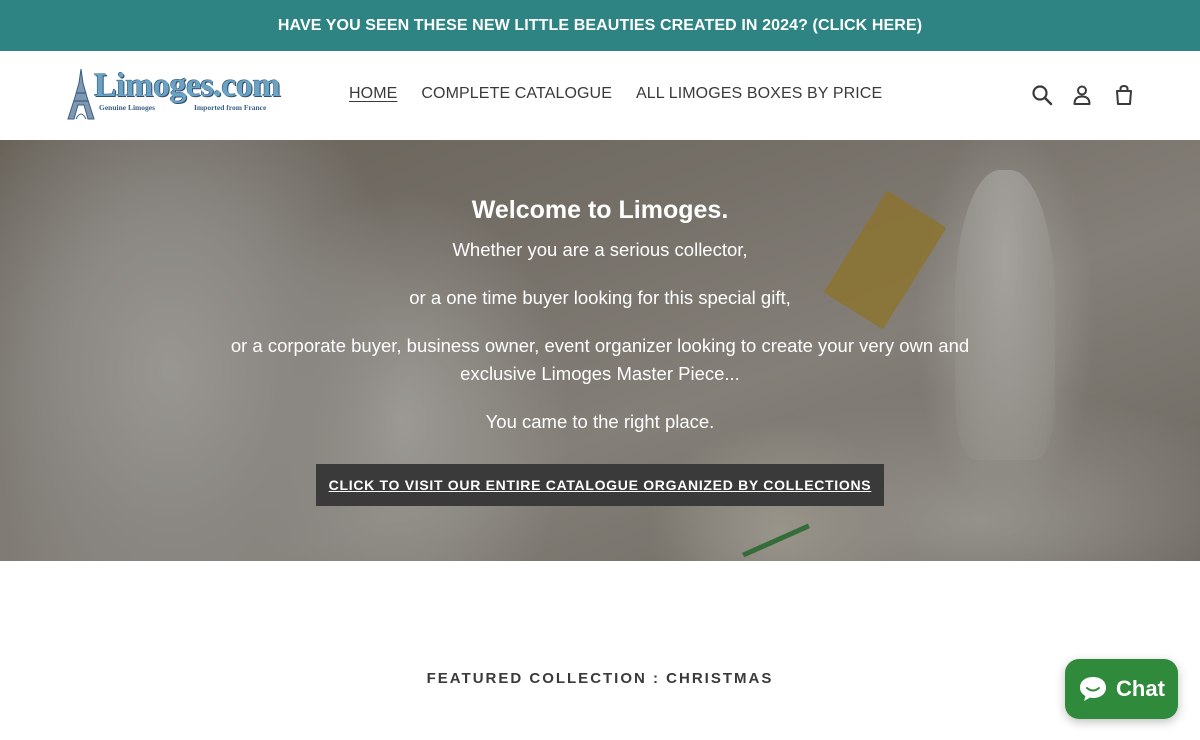 The width and height of the screenshot is (1200, 740). What do you see at coordinates (230, 107) in the screenshot?
I see `logo-tagline-right: Imported from France` at bounding box center [230, 107].